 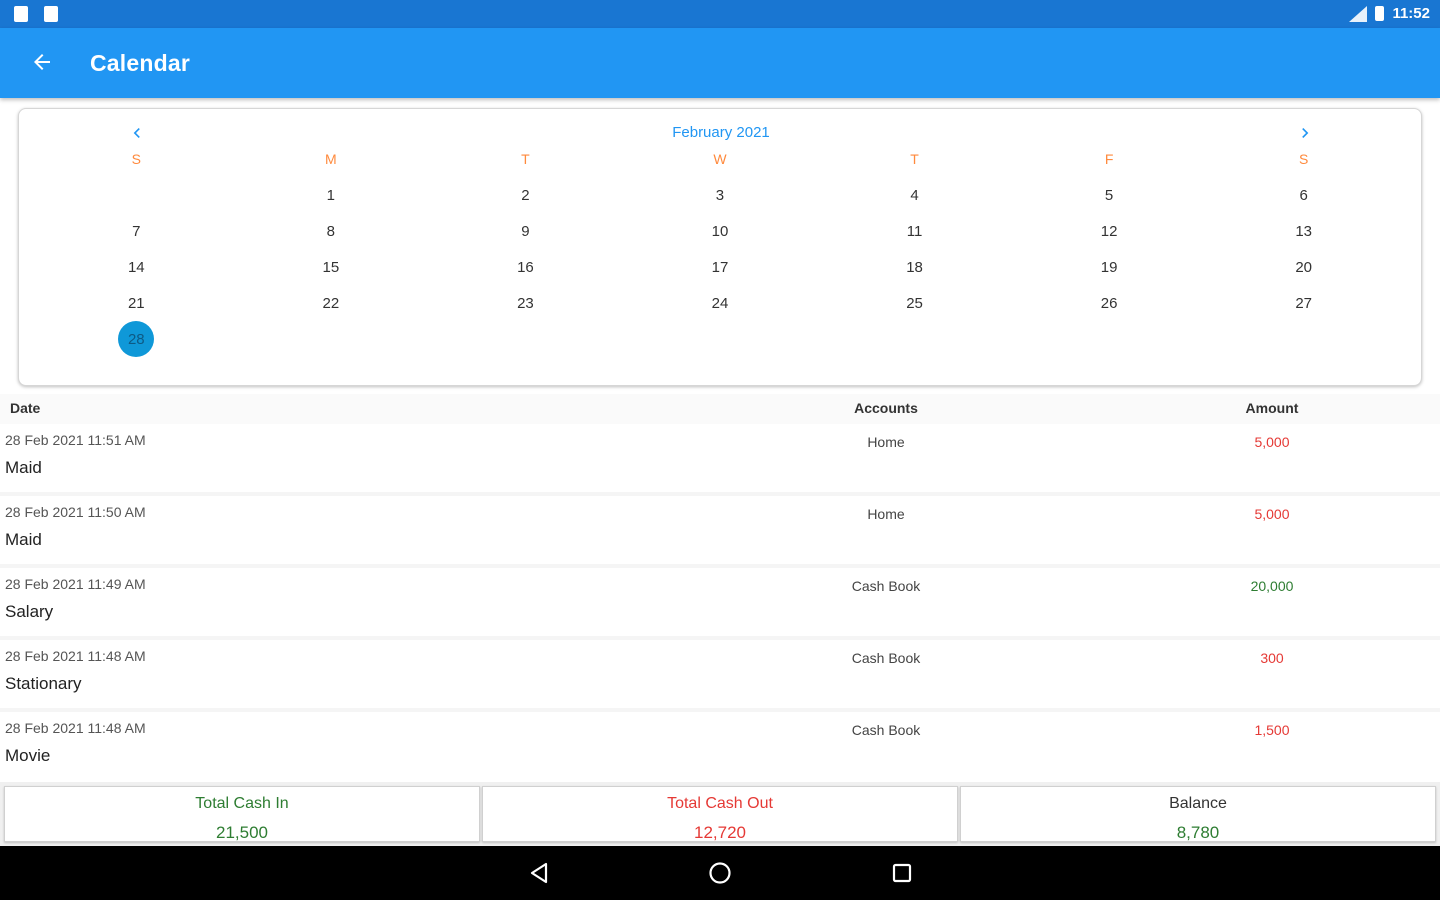 I want to click on transaction-time: 28 Feb 2021 11:49 AM, so click(x=75, y=584).